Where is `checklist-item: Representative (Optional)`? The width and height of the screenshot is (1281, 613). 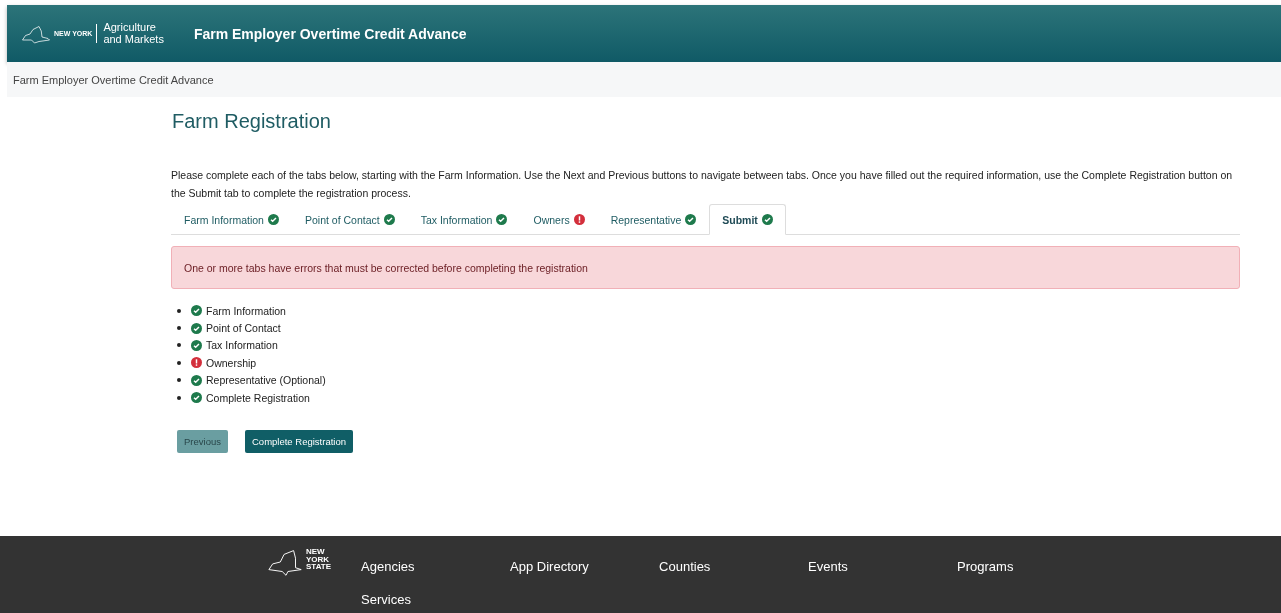 checklist-item: Representative (Optional) is located at coordinates (266, 380).